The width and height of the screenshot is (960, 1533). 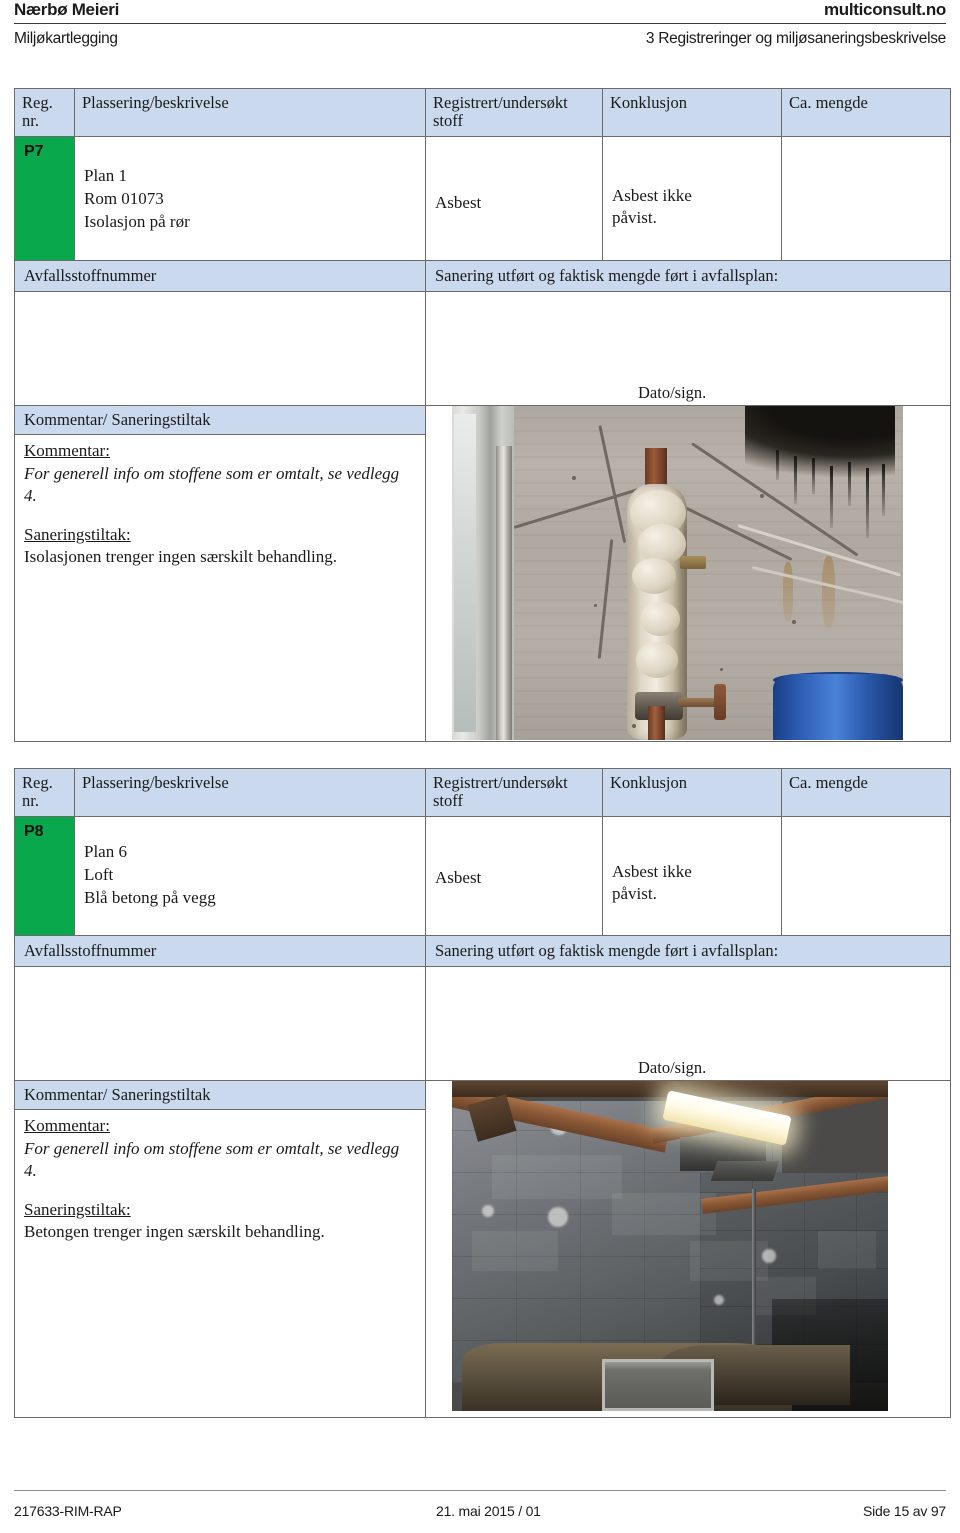 I want to click on reg-nr-badge: P7, so click(x=45, y=198).